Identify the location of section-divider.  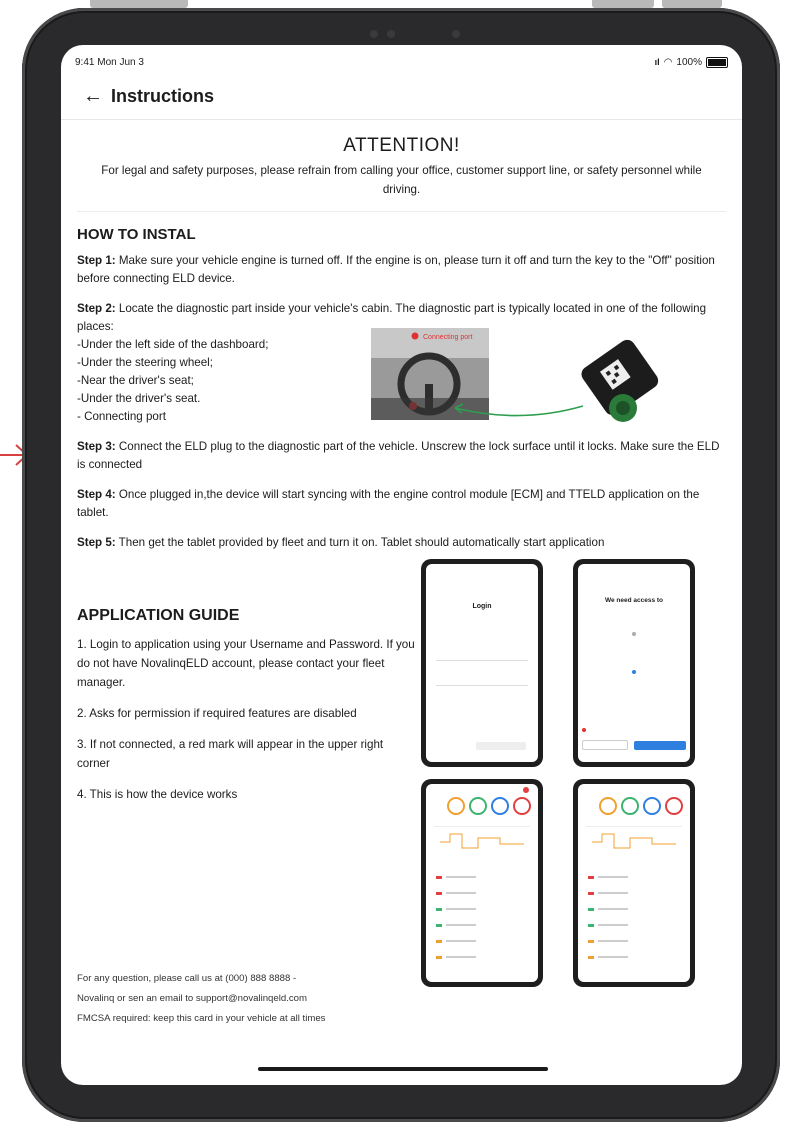
(401, 211).